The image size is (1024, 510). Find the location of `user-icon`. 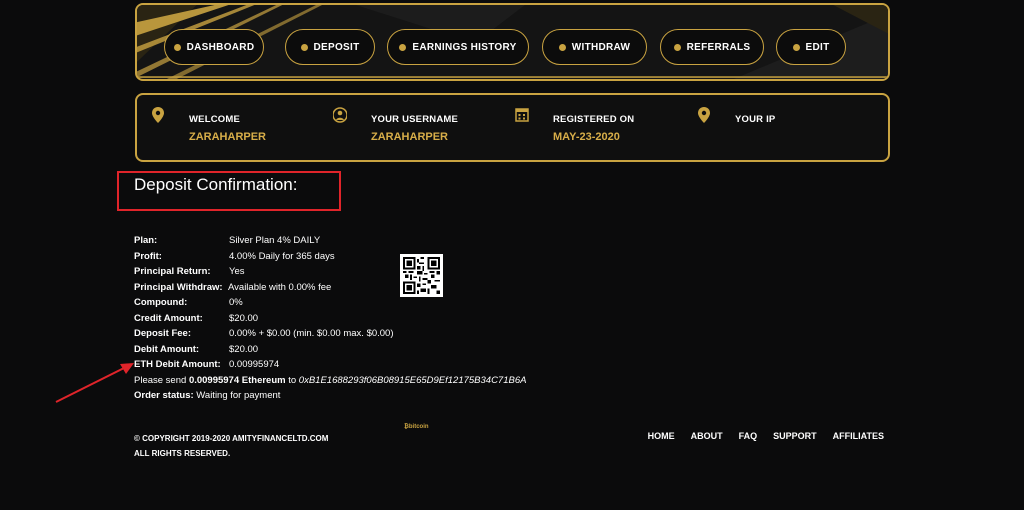

user-icon is located at coordinates (340, 115).